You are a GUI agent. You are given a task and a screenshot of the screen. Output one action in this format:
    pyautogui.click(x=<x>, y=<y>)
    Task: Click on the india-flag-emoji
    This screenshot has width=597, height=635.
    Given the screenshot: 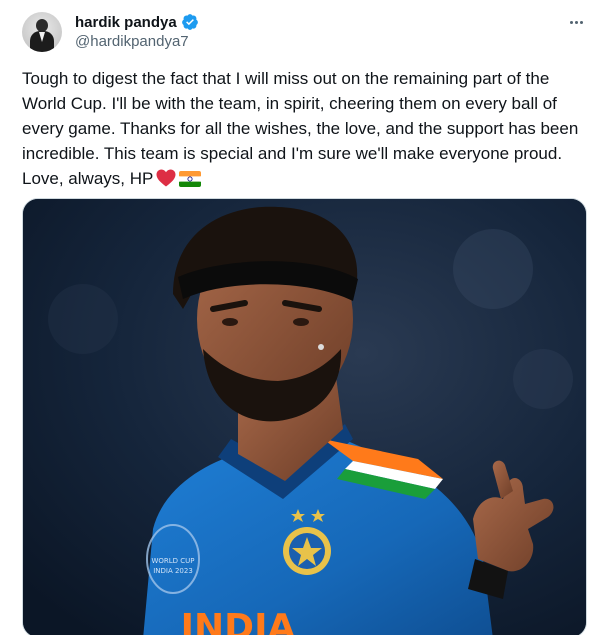 What is the action you would take?
    pyautogui.click(x=190, y=179)
    